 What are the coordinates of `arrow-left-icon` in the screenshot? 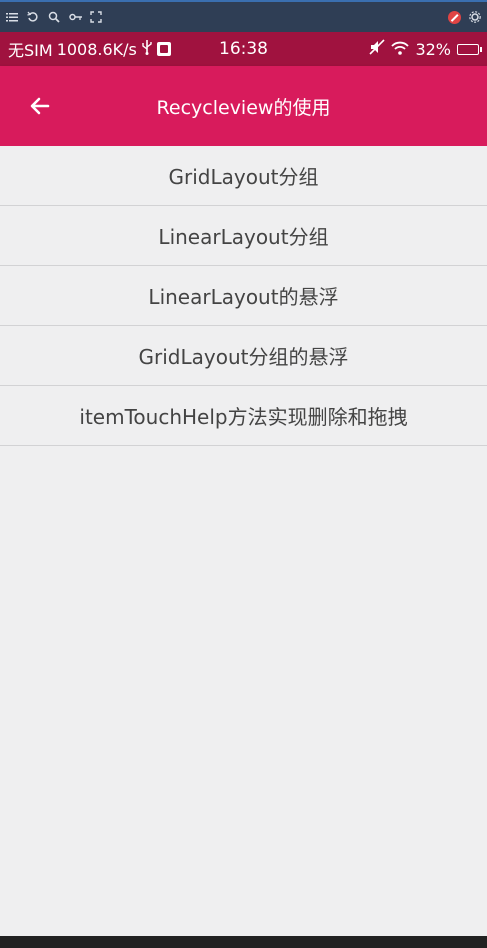 It's located at (40, 106).